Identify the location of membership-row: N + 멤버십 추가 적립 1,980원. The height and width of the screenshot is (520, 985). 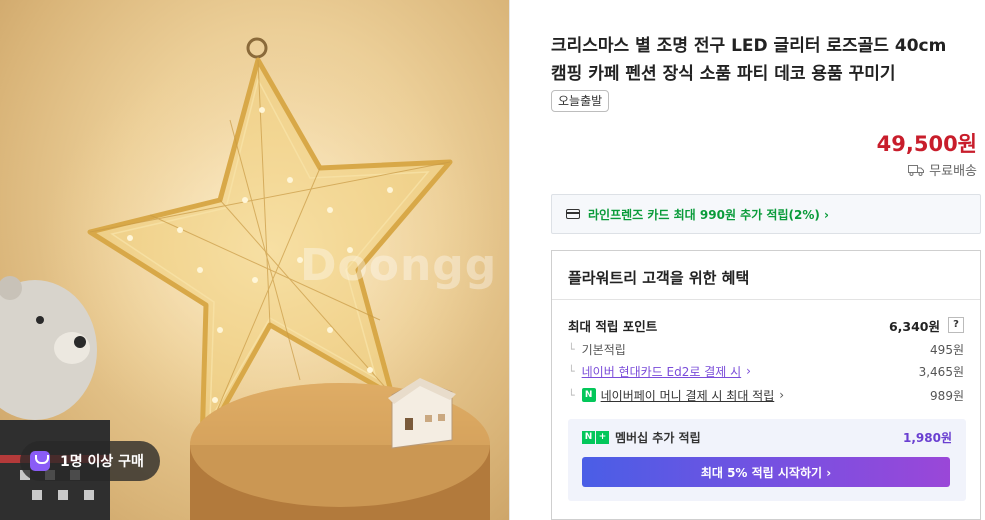
(767, 437).